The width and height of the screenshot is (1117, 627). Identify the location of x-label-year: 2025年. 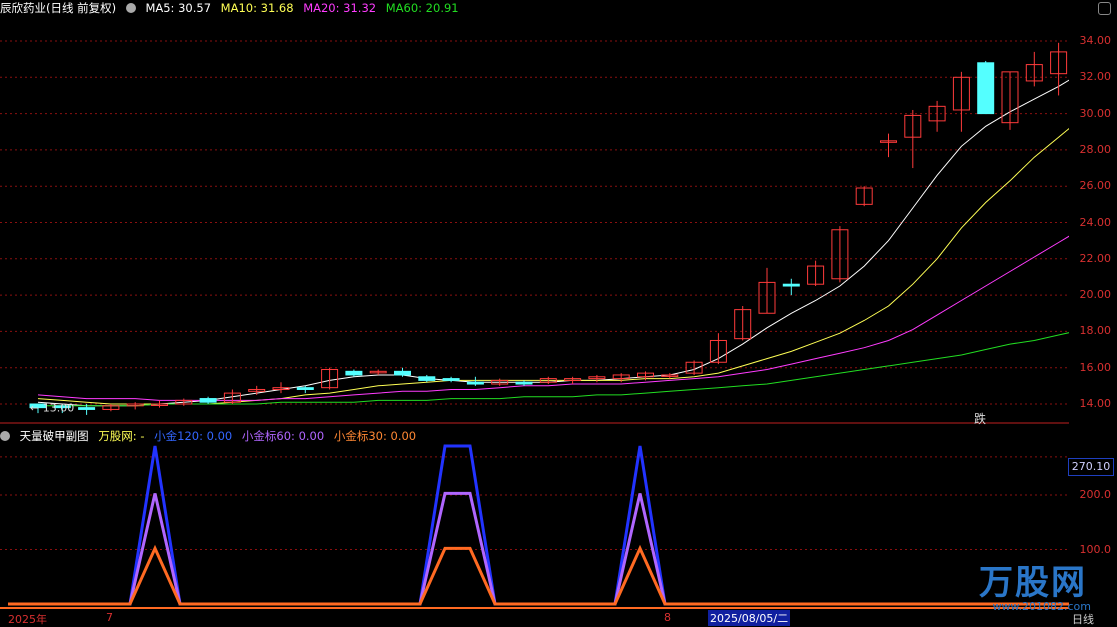
(27, 619).